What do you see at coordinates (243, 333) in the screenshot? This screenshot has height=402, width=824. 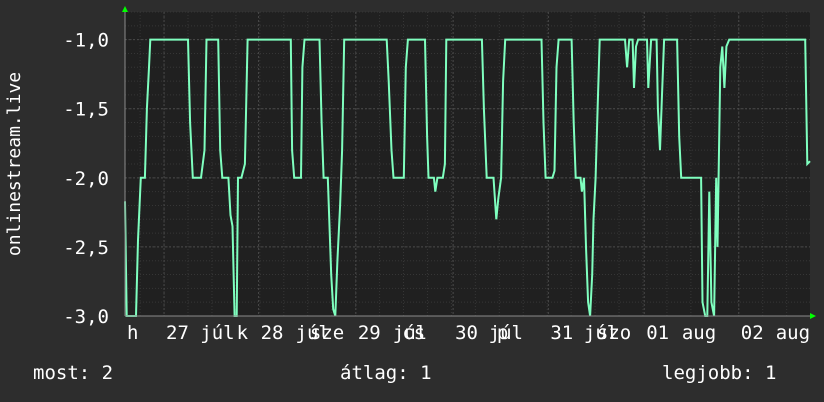 I see `x-tick-label: k` at bounding box center [243, 333].